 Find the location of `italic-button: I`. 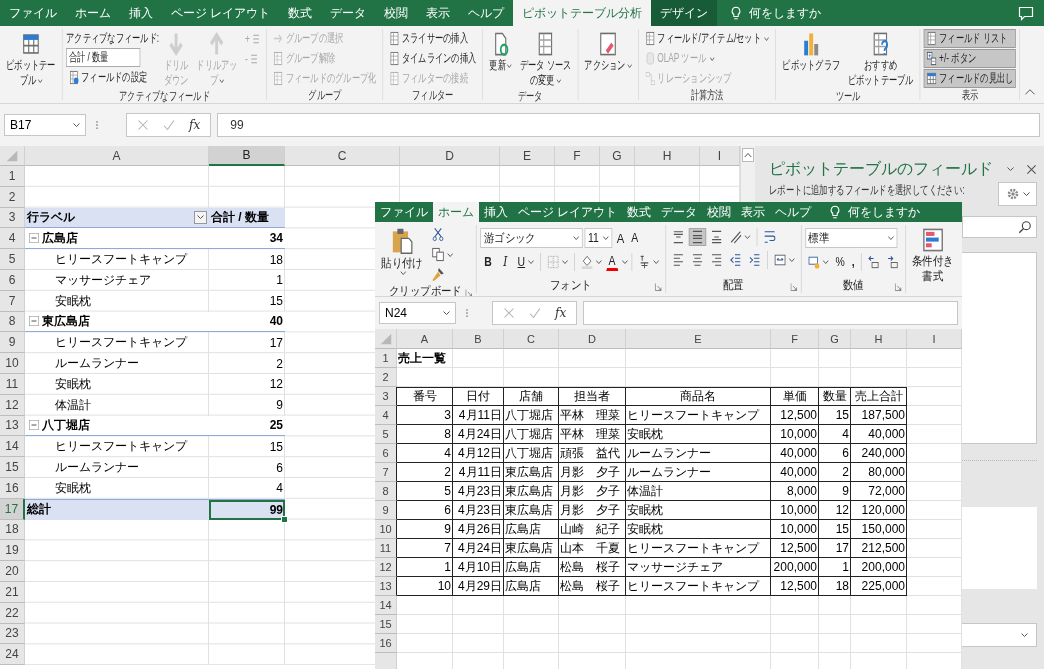

italic-button: I is located at coordinates (505, 262).